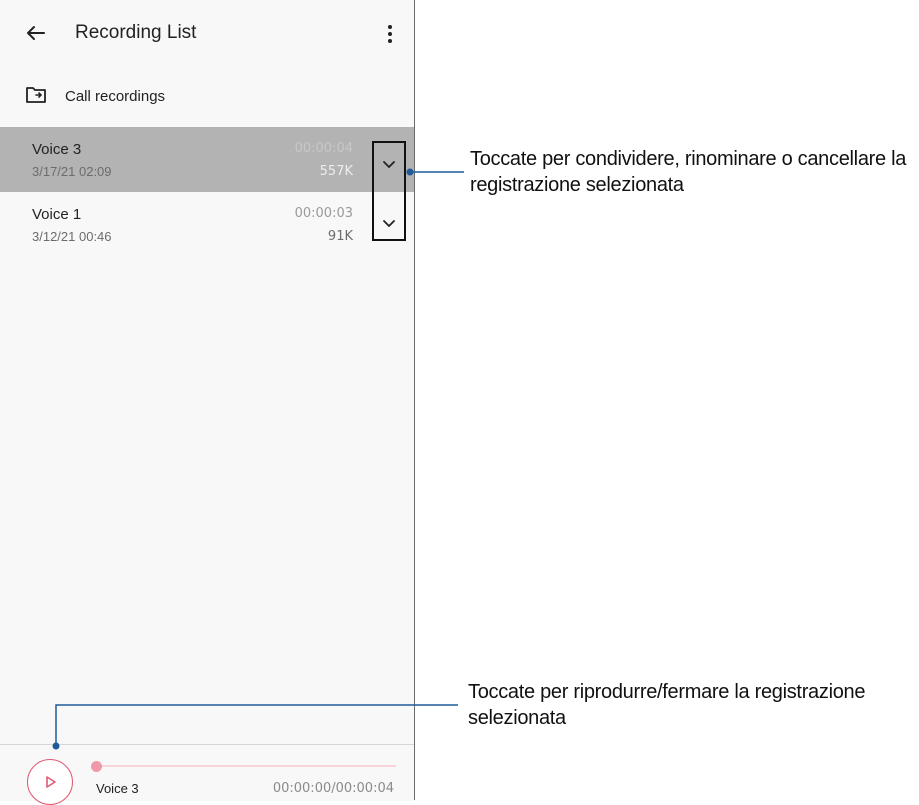  I want to click on recording-date: 3/12/21 00:46, so click(72, 236).